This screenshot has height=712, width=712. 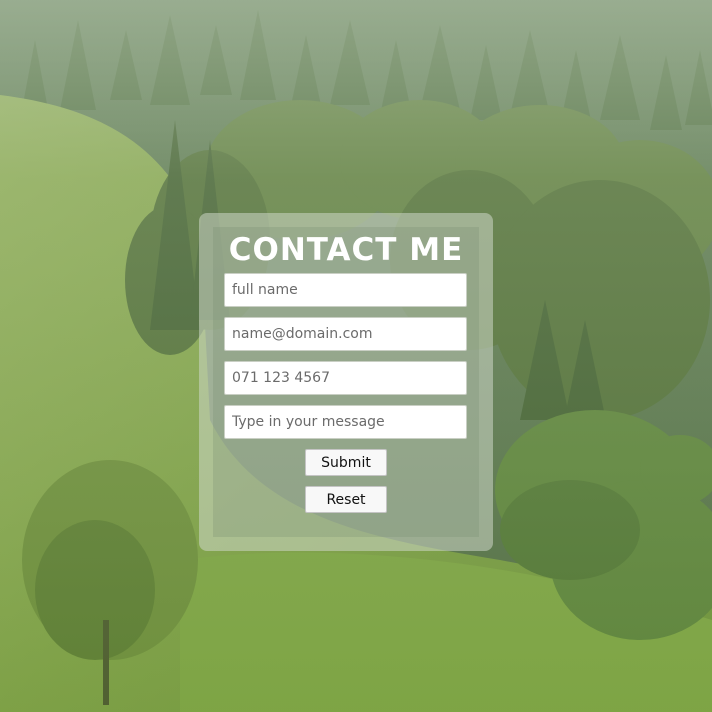 I want to click on message-input, so click(x=345, y=422).